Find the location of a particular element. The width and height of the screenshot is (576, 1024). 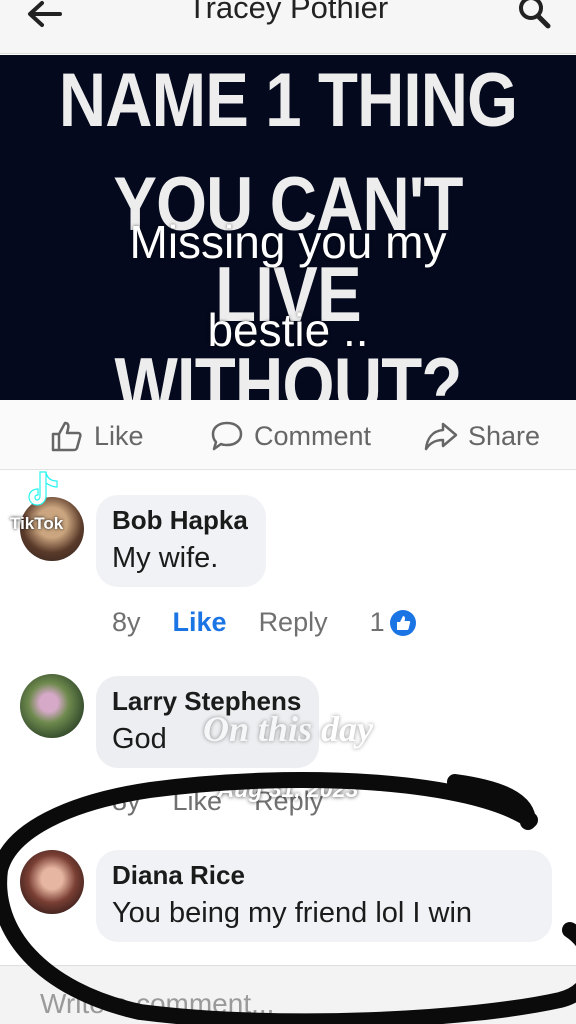

memory-date: Aug 31, 2023 is located at coordinates (288, 789).